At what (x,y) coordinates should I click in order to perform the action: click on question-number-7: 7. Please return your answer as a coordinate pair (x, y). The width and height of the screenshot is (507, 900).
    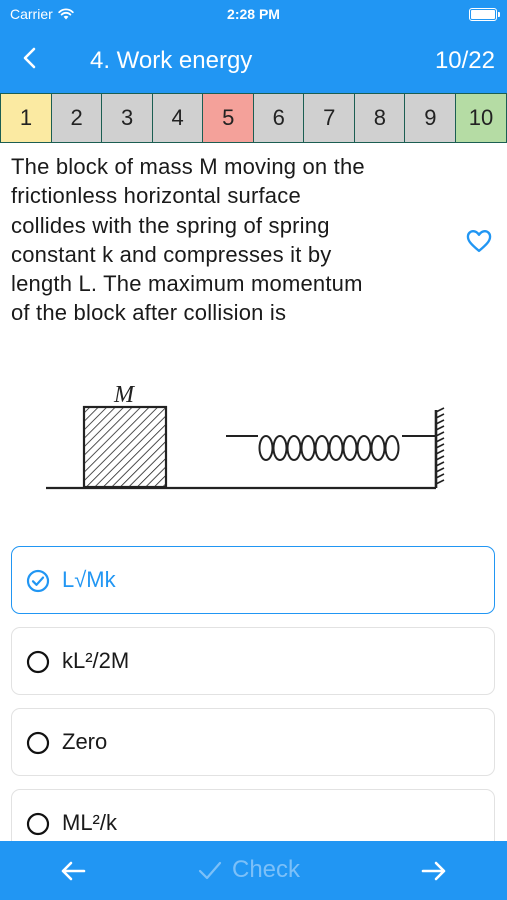
    Looking at the image, I should click on (329, 118).